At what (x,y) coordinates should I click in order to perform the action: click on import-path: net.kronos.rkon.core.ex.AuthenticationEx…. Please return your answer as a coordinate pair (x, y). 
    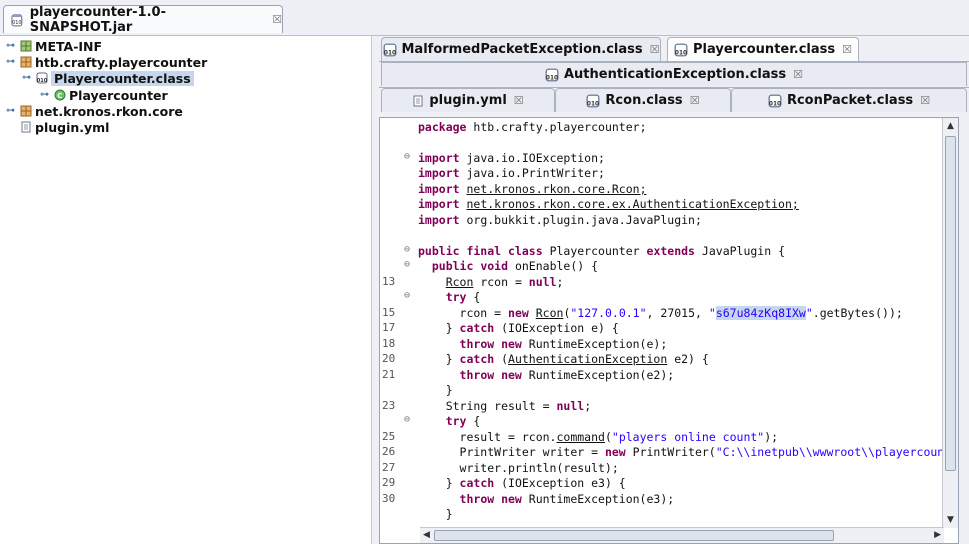
    Looking at the image, I should click on (632, 204).